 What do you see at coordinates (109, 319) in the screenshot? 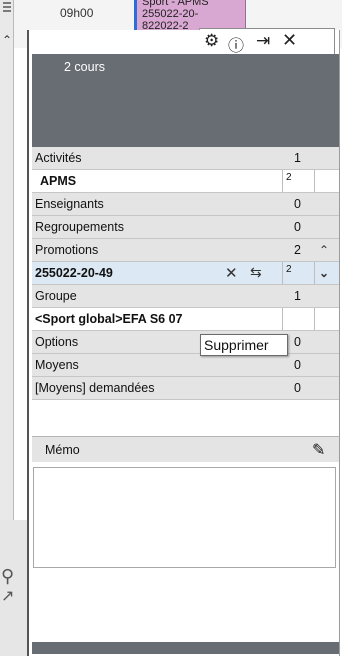
I see `item-label: <Sport global>EFA S6 07` at bounding box center [109, 319].